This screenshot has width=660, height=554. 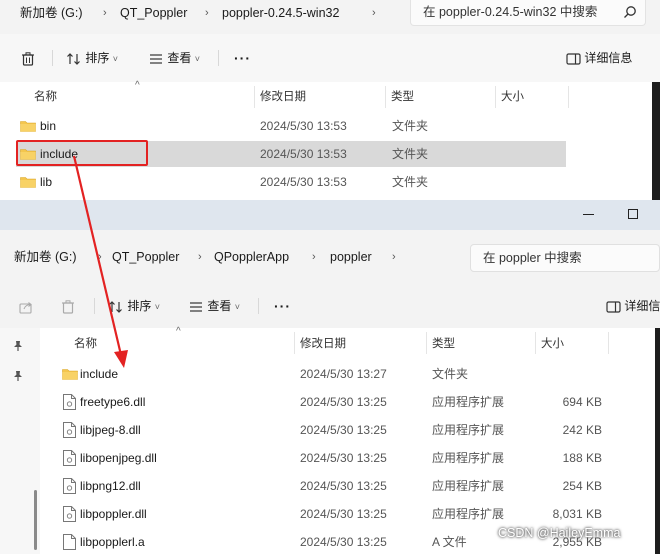 I want to click on item-modified: 2024/5/30 13:27, so click(x=343, y=374).